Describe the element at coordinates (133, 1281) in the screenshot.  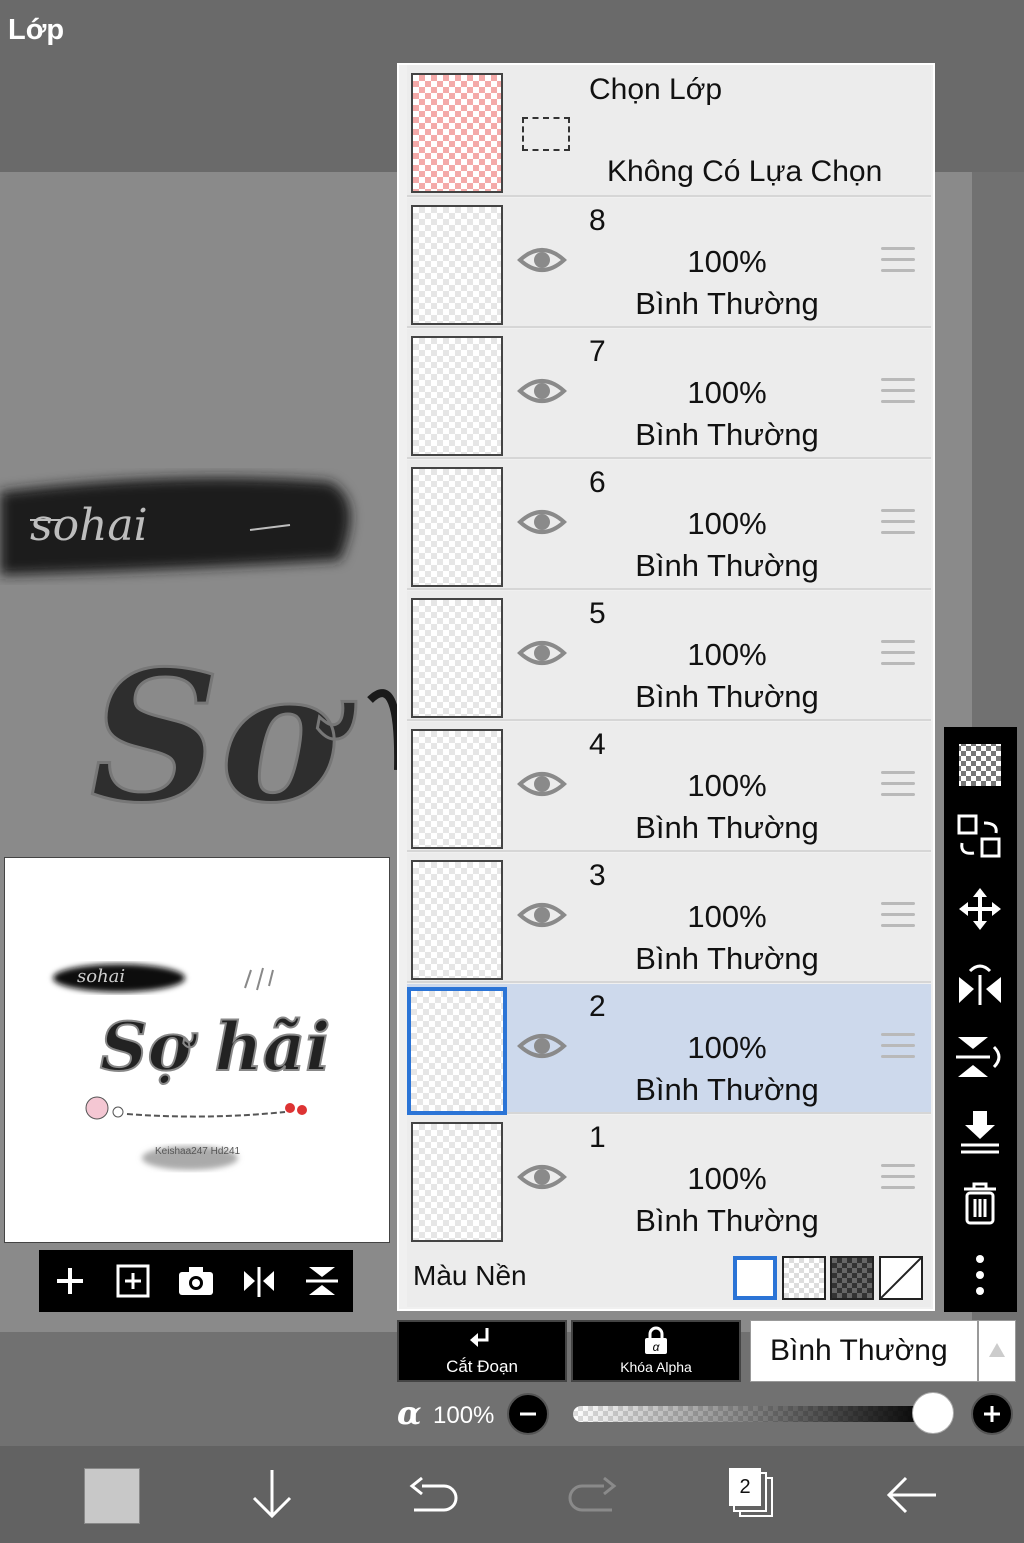
I see `duplicate-layer-icon` at that location.